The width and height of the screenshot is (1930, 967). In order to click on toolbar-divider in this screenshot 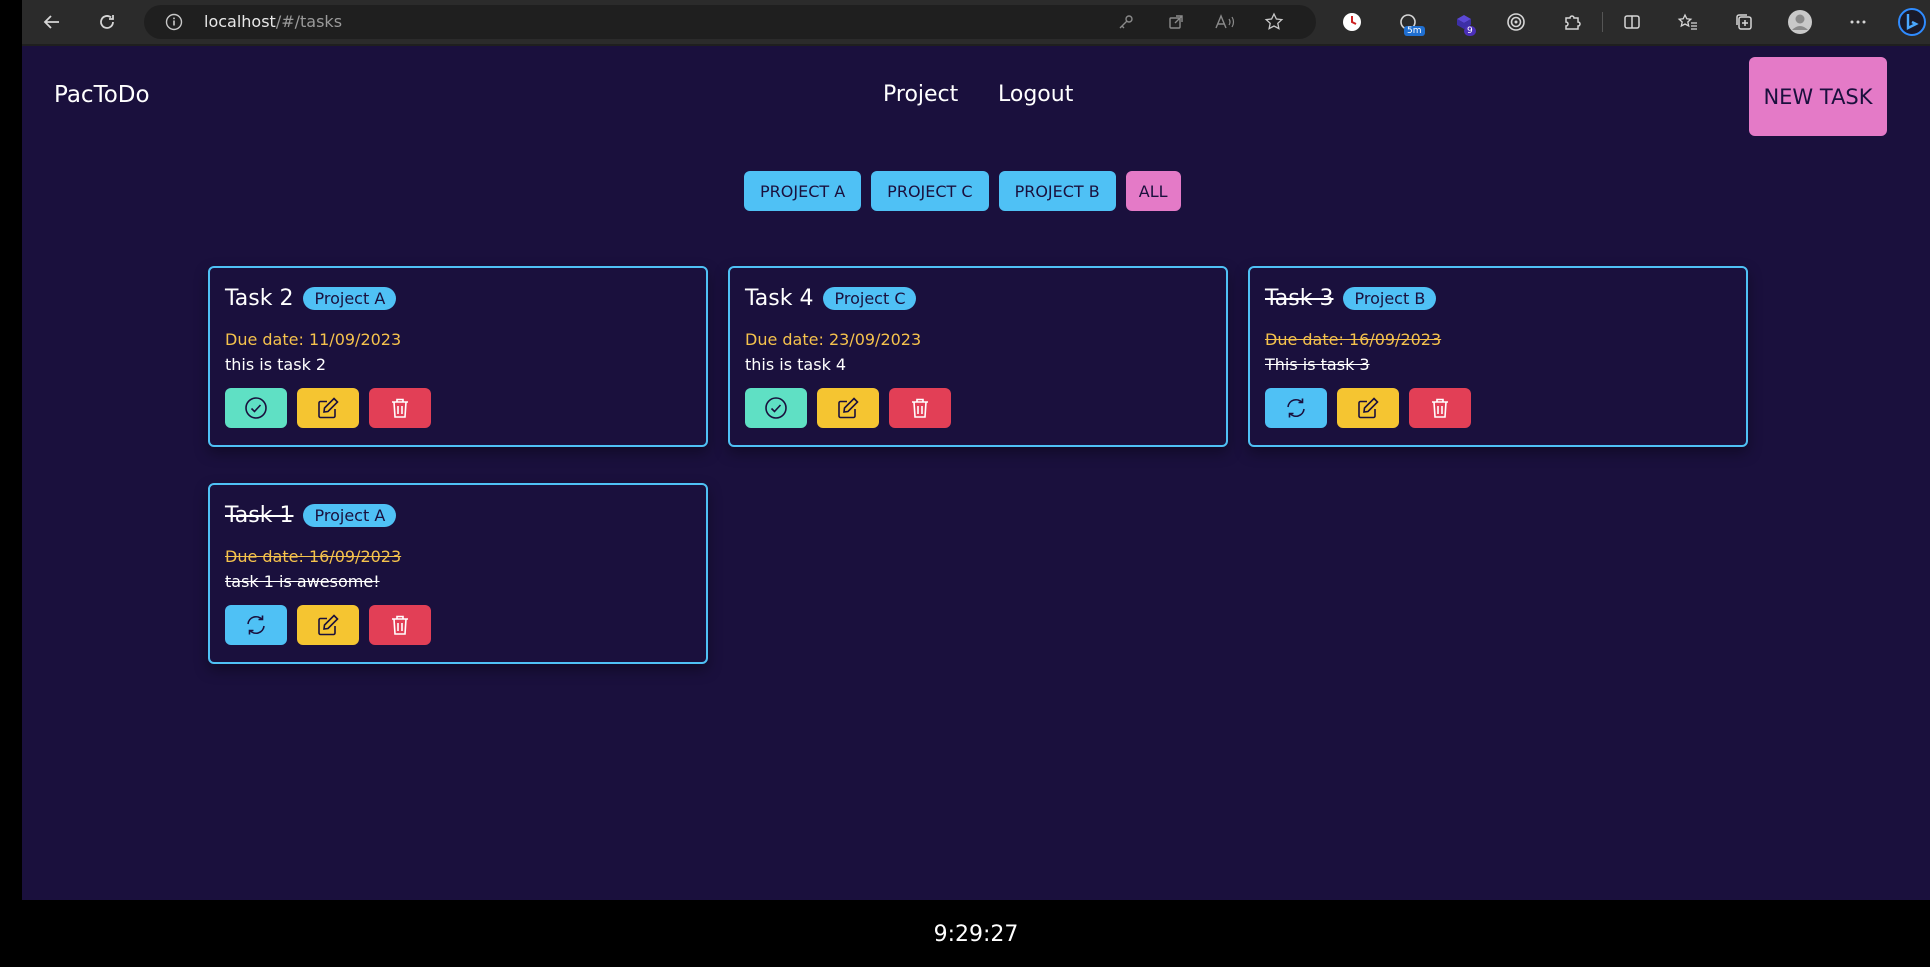, I will do `click(1602, 22)`.